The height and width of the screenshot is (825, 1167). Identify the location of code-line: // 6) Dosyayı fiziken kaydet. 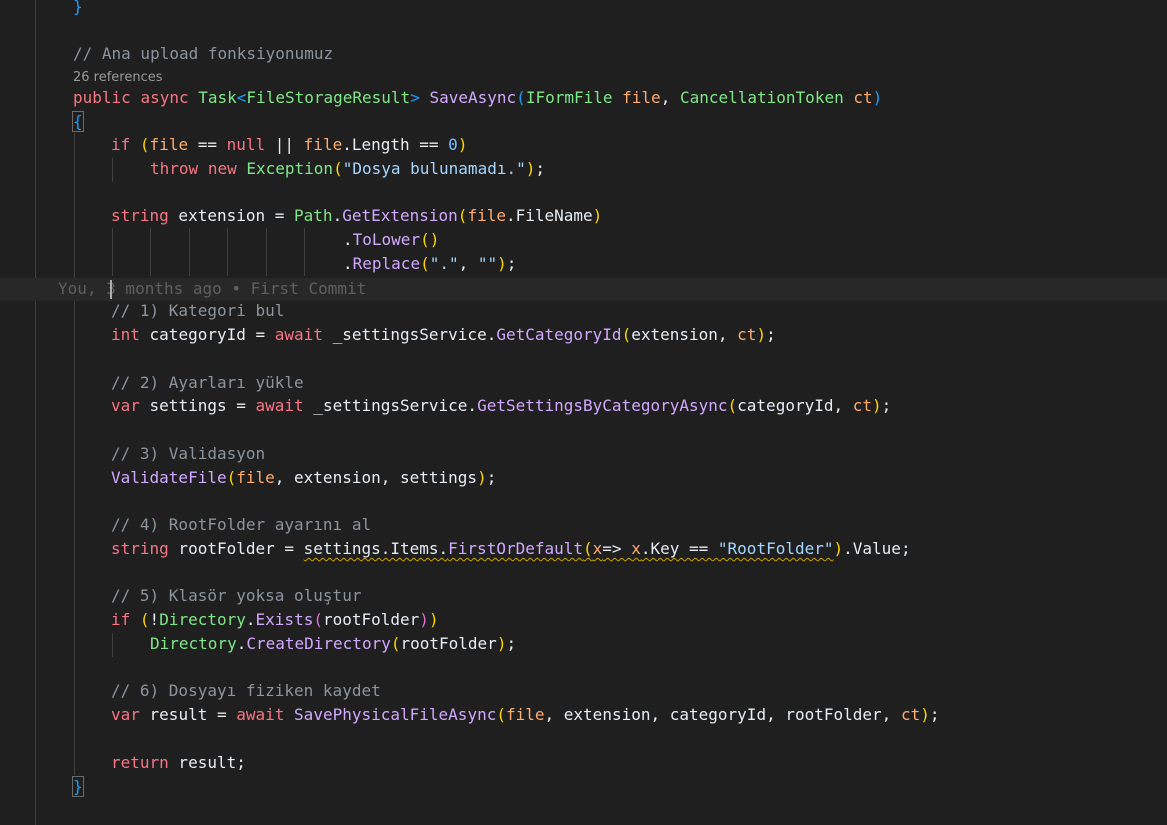
(246, 691).